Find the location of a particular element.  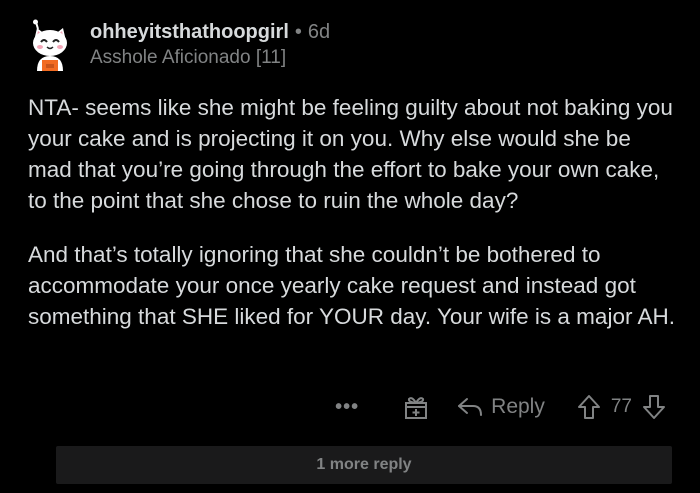

gift-icon is located at coordinates (416, 407).